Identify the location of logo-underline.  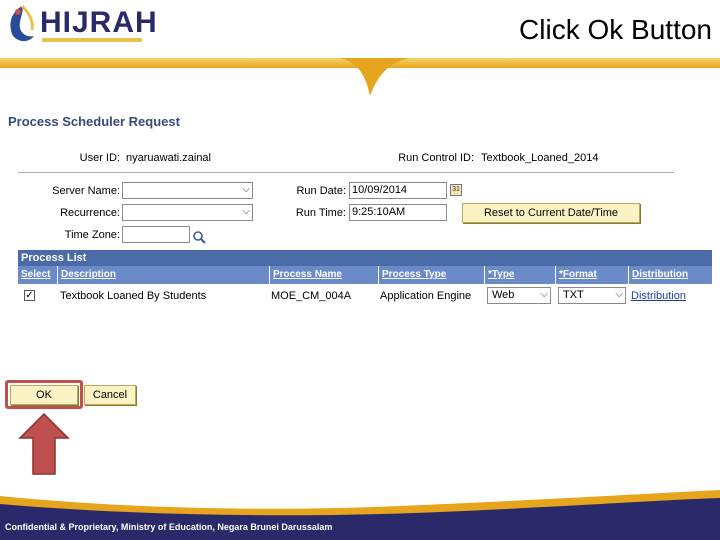
(92, 40).